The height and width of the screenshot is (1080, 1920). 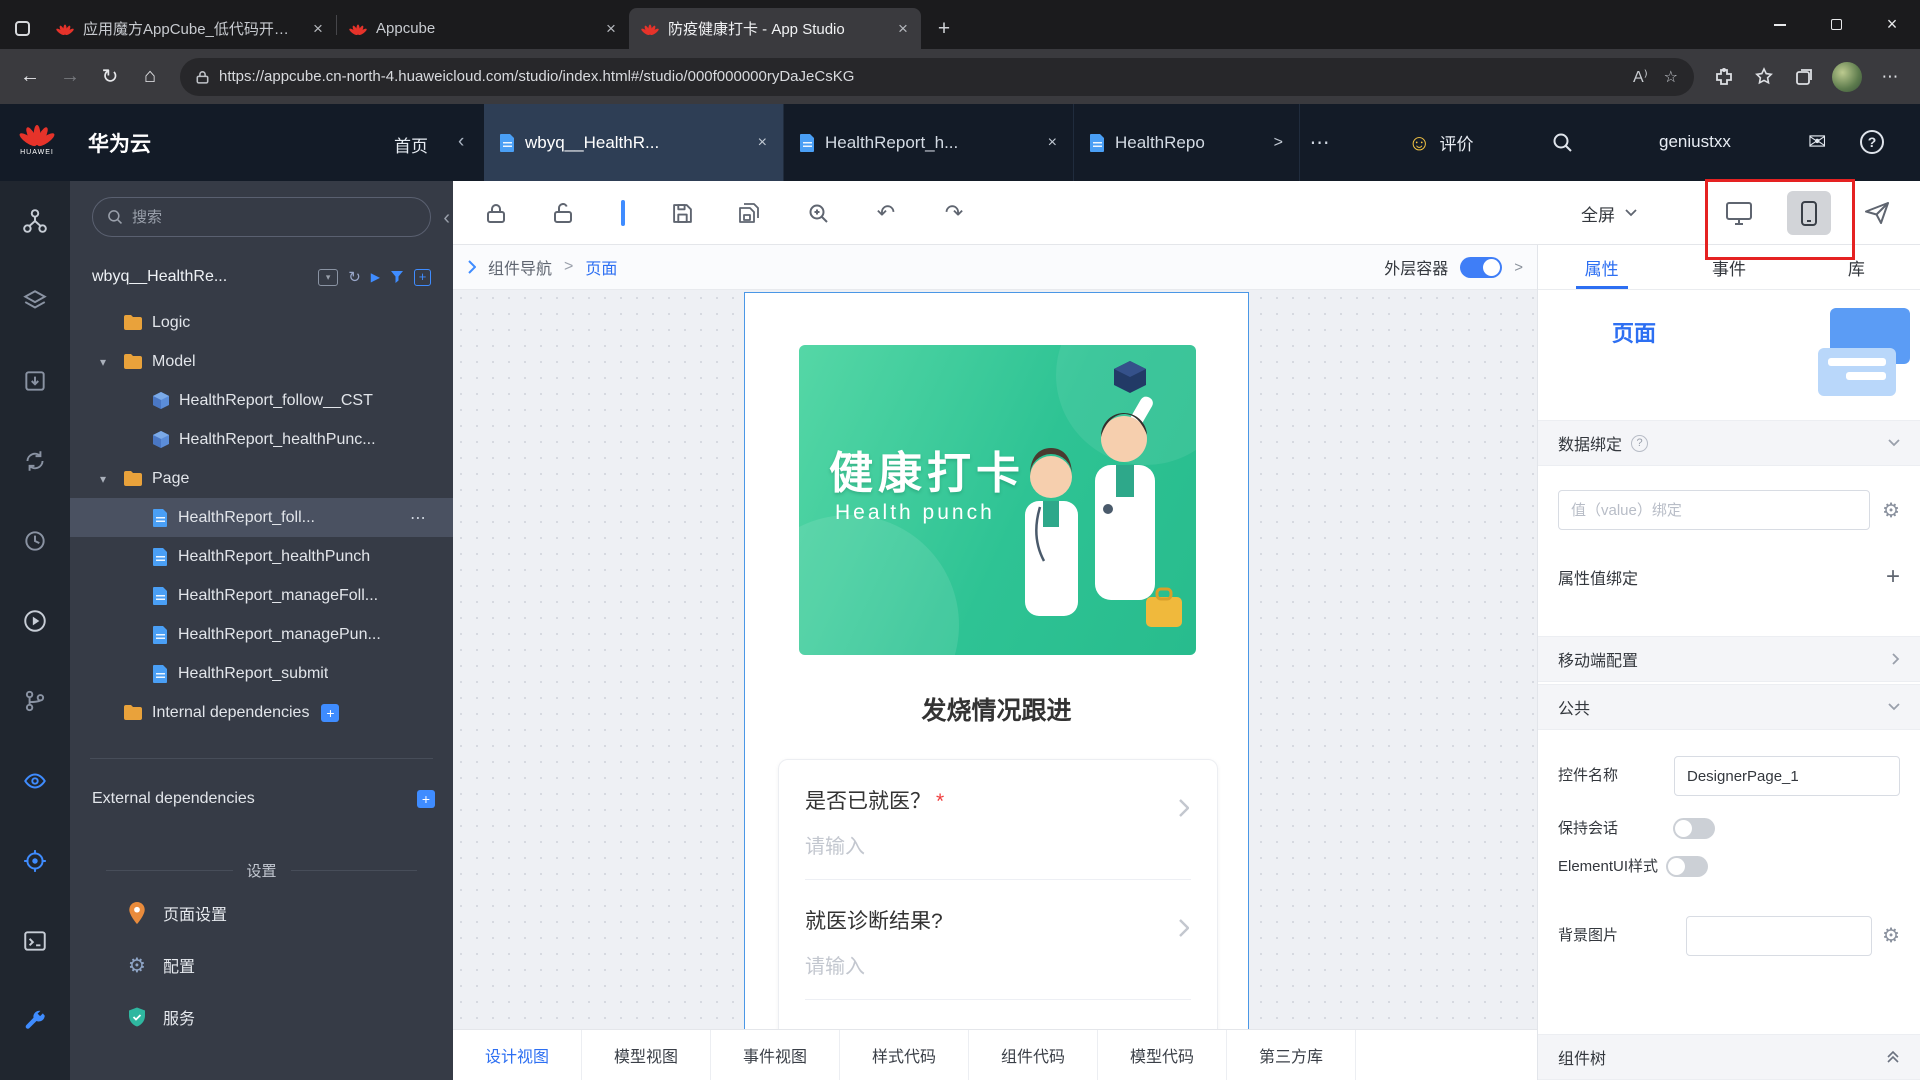 What do you see at coordinates (261, 1017) in the screenshot?
I see `menu-services: 服务` at bounding box center [261, 1017].